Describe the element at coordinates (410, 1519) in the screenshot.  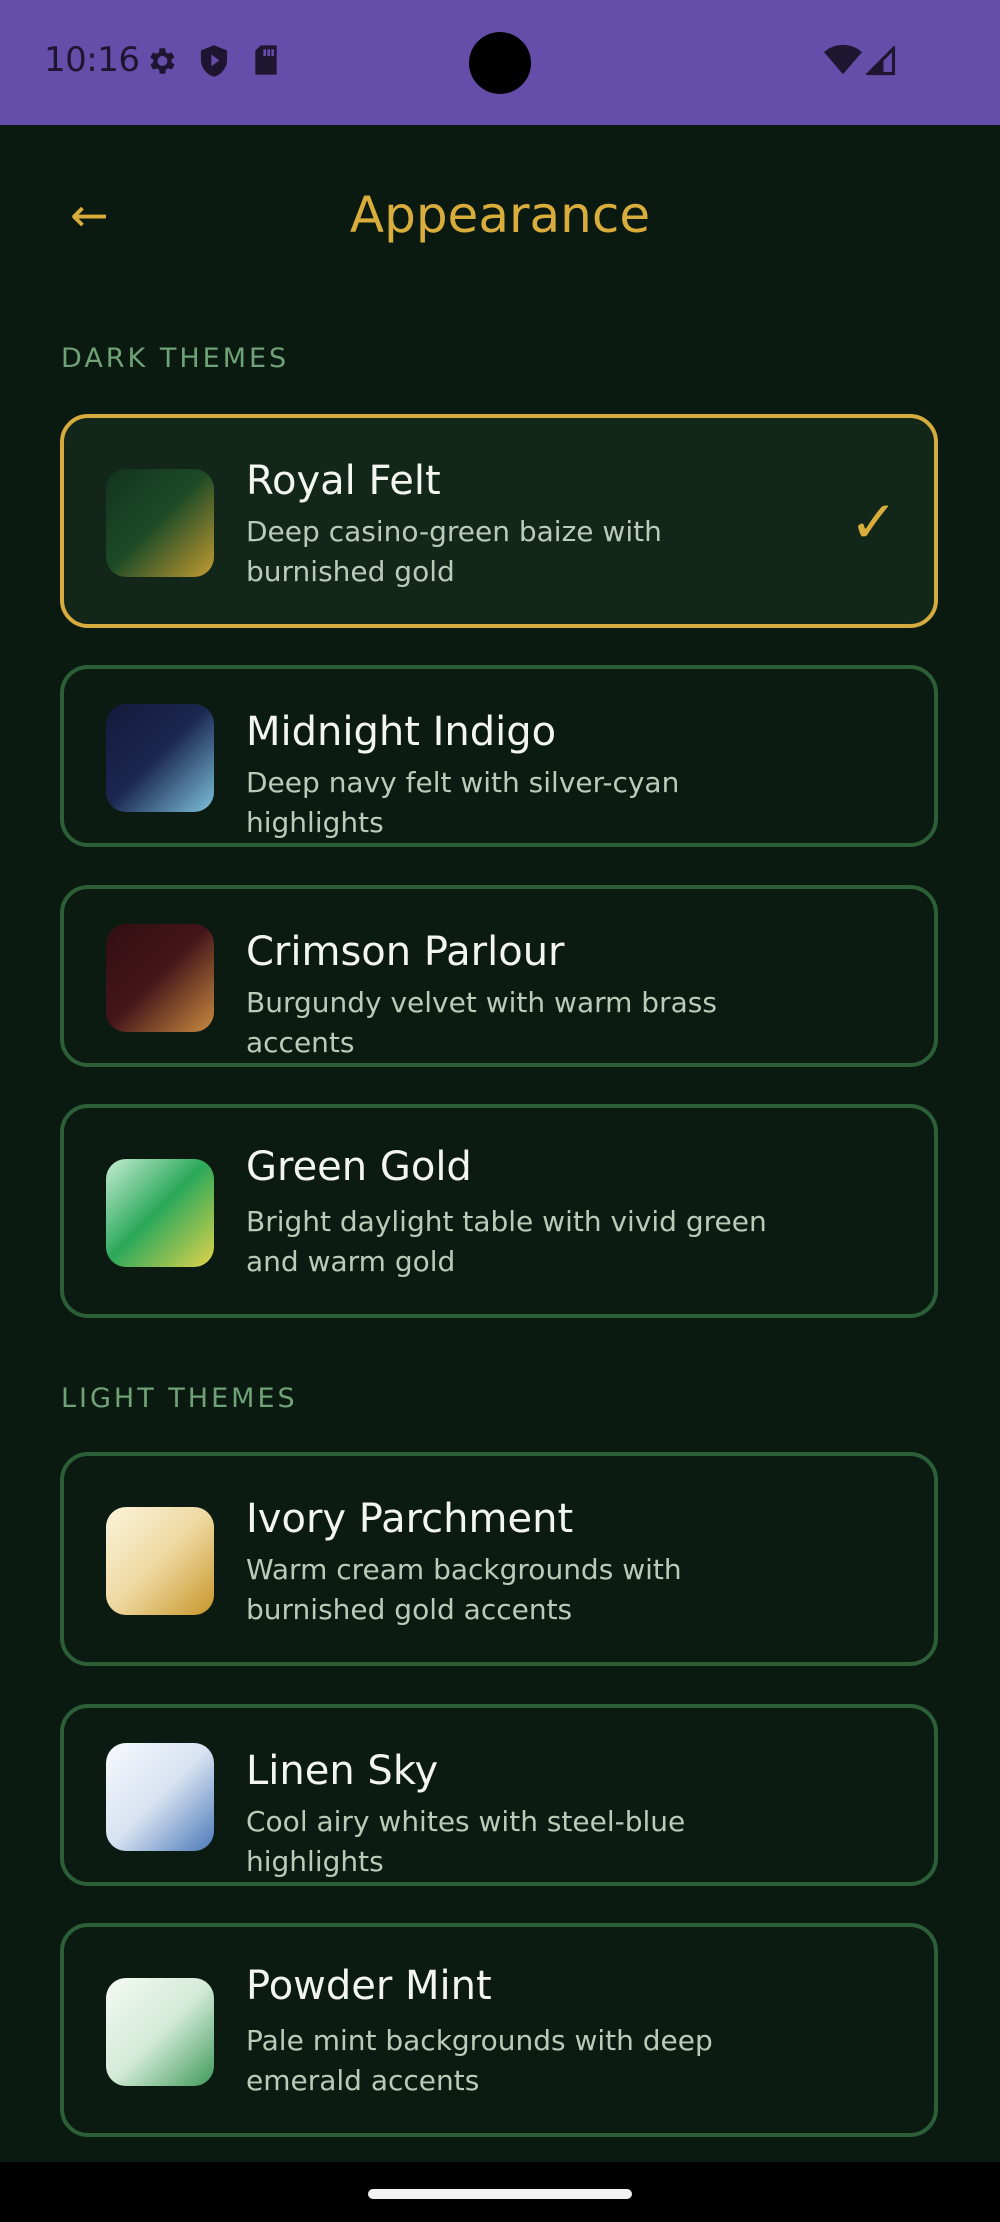
I see `theme-name: Ivory Parchment` at that location.